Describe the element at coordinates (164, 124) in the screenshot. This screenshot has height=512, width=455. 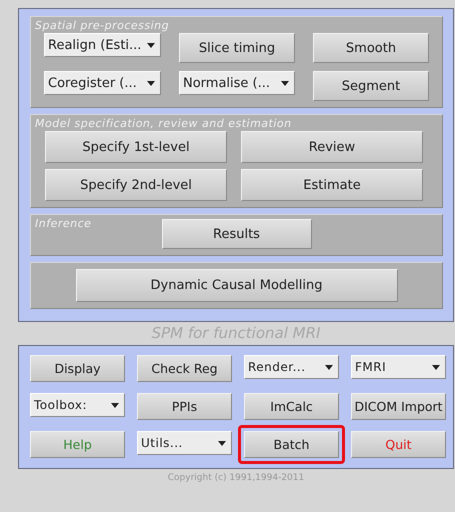
I see `section-title: Model specification, review and estimation` at that location.